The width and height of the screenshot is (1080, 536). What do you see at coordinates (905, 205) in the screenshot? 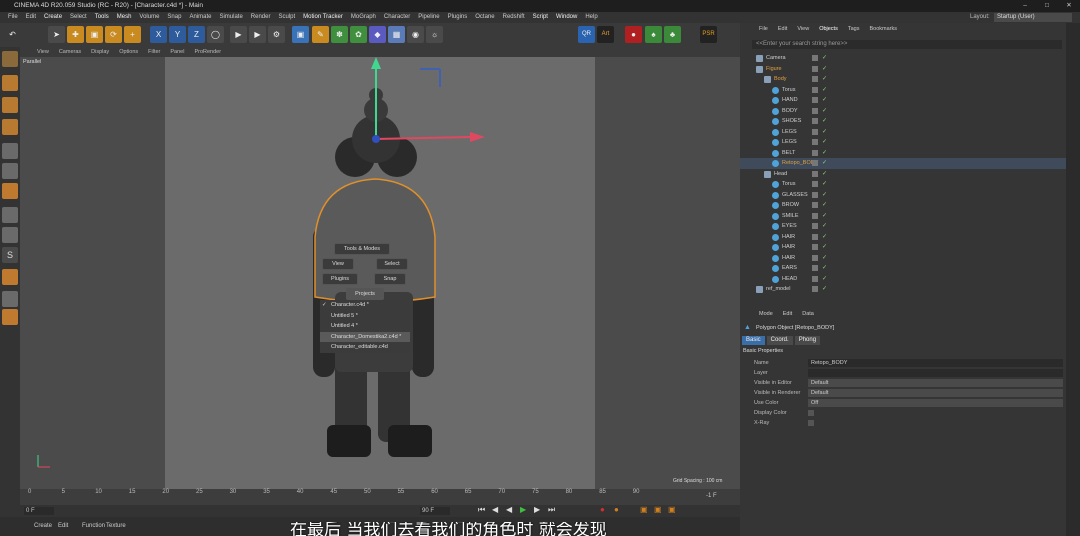
I see `object-row: BROW ✓` at bounding box center [905, 205].